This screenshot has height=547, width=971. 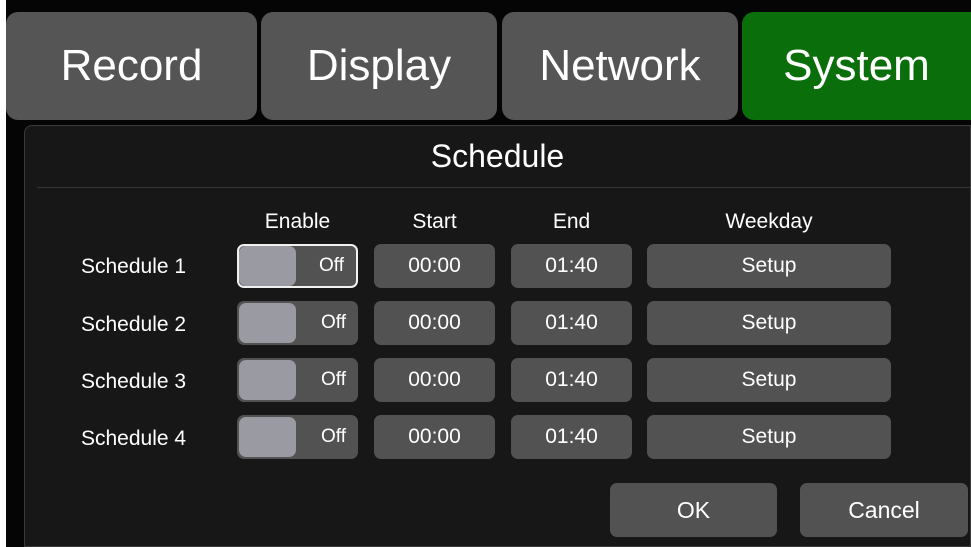 What do you see at coordinates (503, 187) in the screenshot?
I see `title-divider` at bounding box center [503, 187].